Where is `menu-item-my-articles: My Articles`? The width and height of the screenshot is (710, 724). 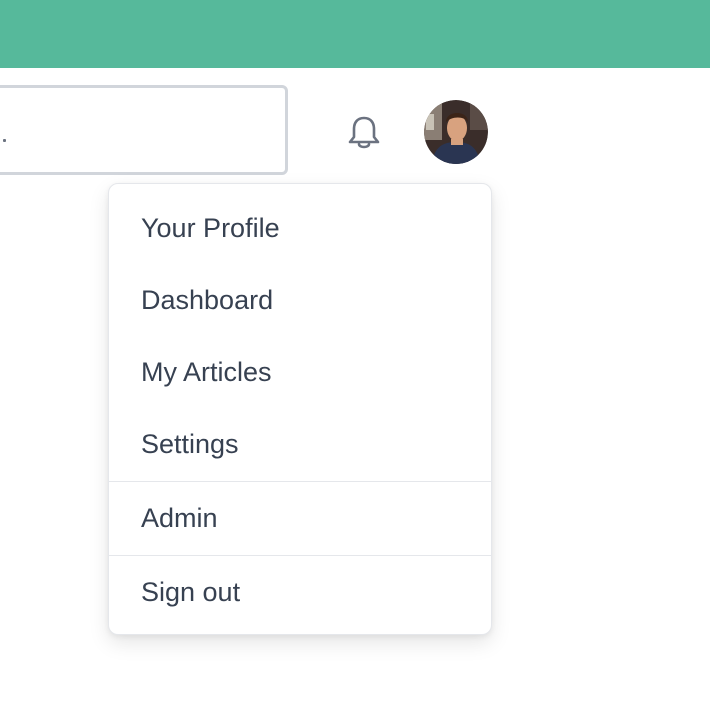 menu-item-my-articles: My Articles is located at coordinates (206, 372).